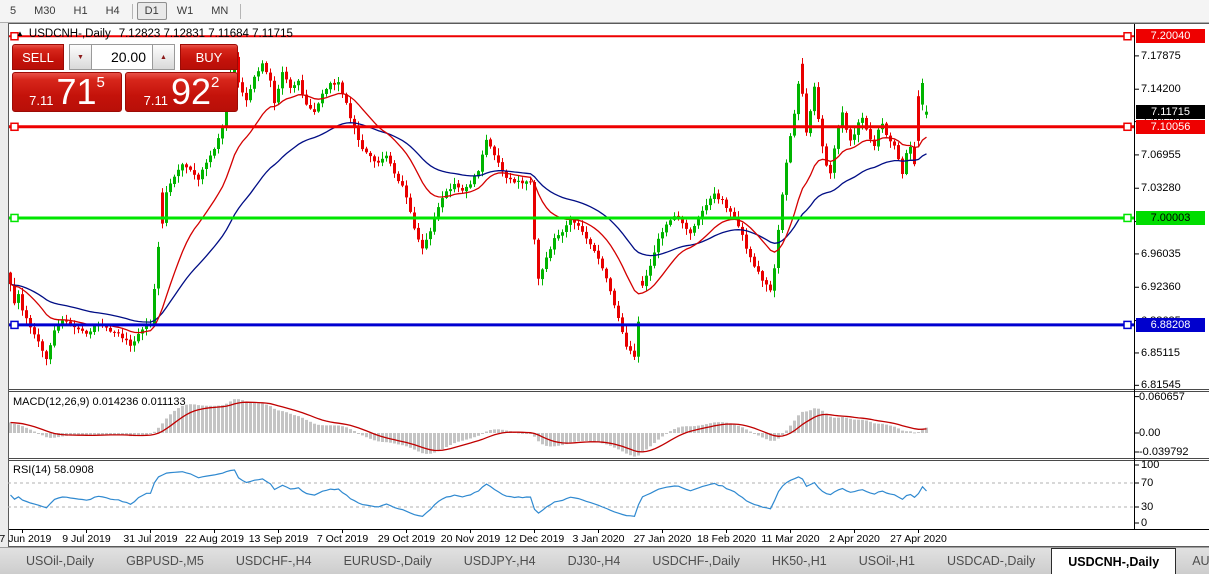 This screenshot has width=1209, height=574. What do you see at coordinates (1170, 324) in the screenshot?
I see `price-badge-6.88208: 6.88208` at bounding box center [1170, 324].